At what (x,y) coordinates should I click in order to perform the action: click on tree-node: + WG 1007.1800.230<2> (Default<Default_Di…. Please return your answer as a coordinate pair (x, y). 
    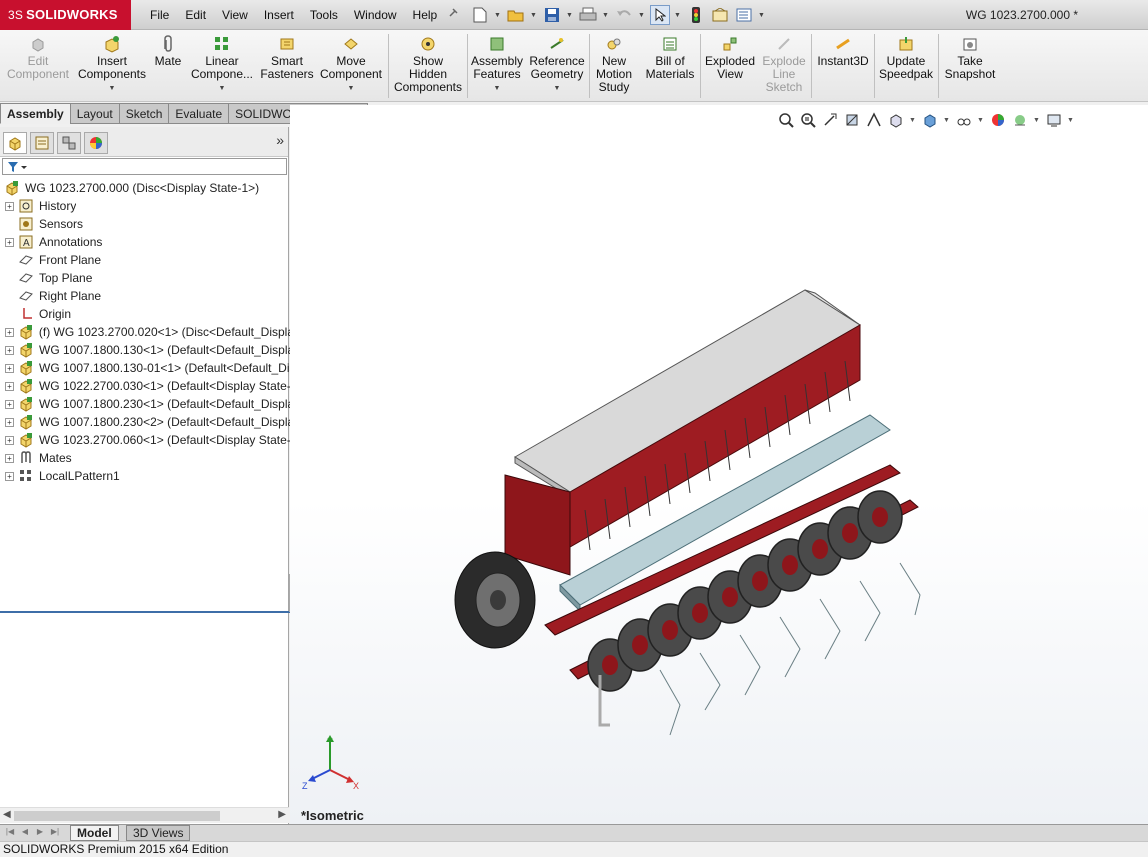
    Looking at the image, I should click on (148, 422).